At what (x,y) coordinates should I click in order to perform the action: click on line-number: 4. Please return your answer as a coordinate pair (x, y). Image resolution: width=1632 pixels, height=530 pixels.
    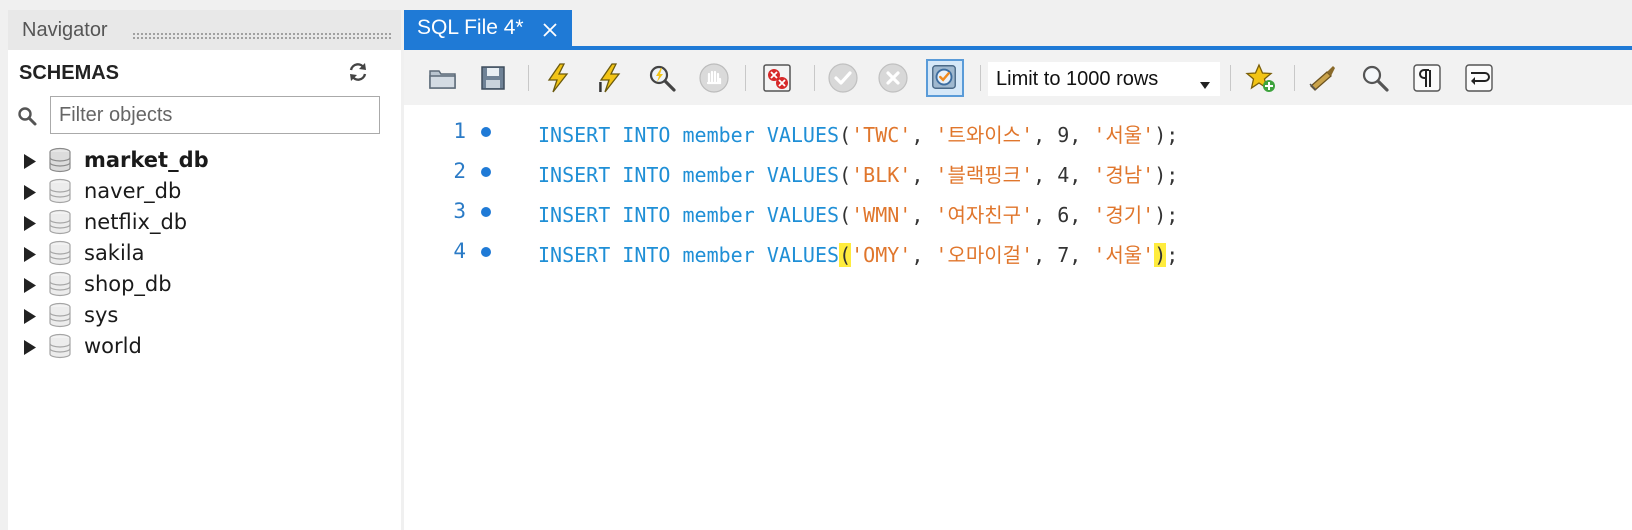
    Looking at the image, I should click on (459, 251).